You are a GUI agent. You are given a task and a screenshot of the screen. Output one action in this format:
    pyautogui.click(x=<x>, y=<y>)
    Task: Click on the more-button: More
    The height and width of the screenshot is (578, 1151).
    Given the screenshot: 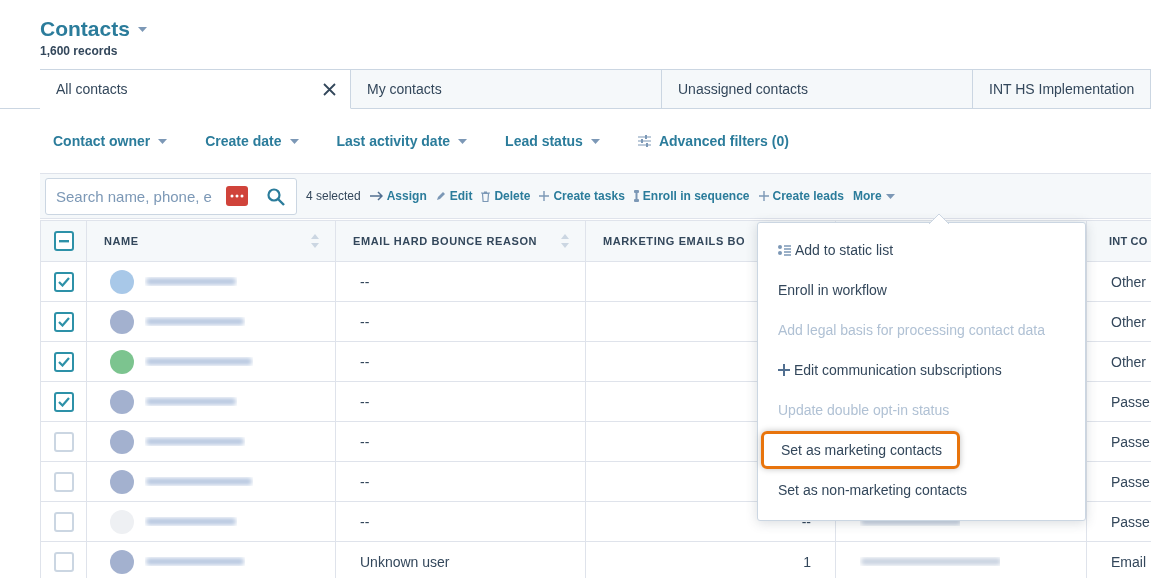 What is the action you would take?
    pyautogui.click(x=873, y=196)
    